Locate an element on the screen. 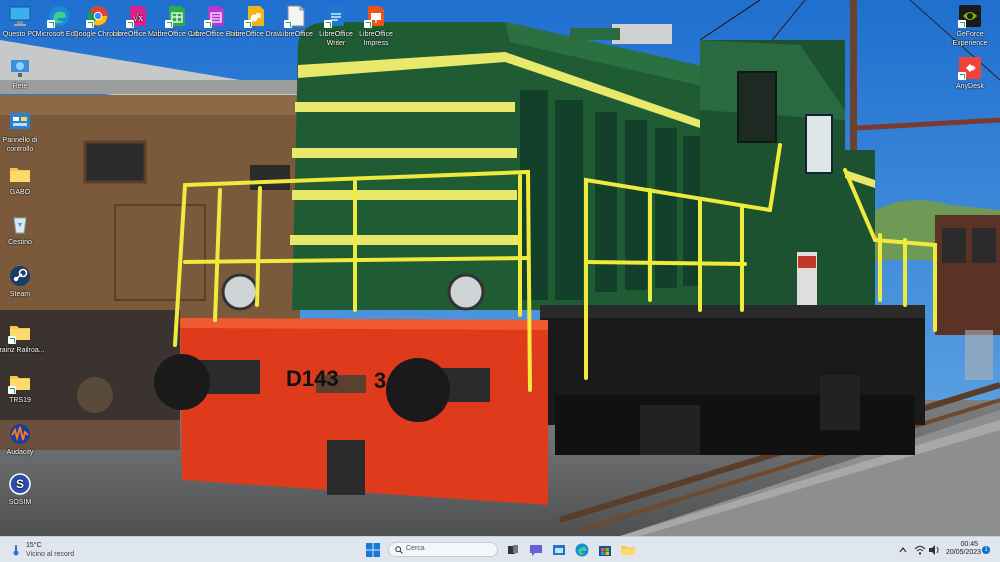 The width and height of the screenshot is (1000, 562). desktop-icon-label: GABO is located at coordinates (20, 192).